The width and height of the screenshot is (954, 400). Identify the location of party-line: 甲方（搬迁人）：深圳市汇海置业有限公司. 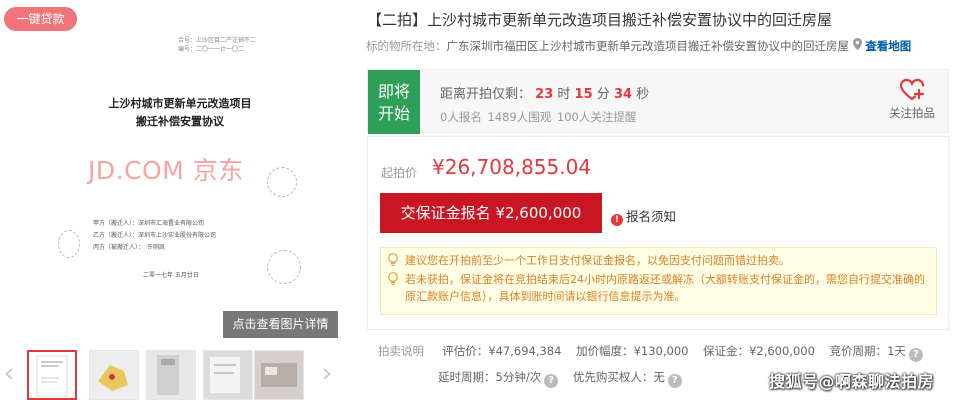
(149, 223).